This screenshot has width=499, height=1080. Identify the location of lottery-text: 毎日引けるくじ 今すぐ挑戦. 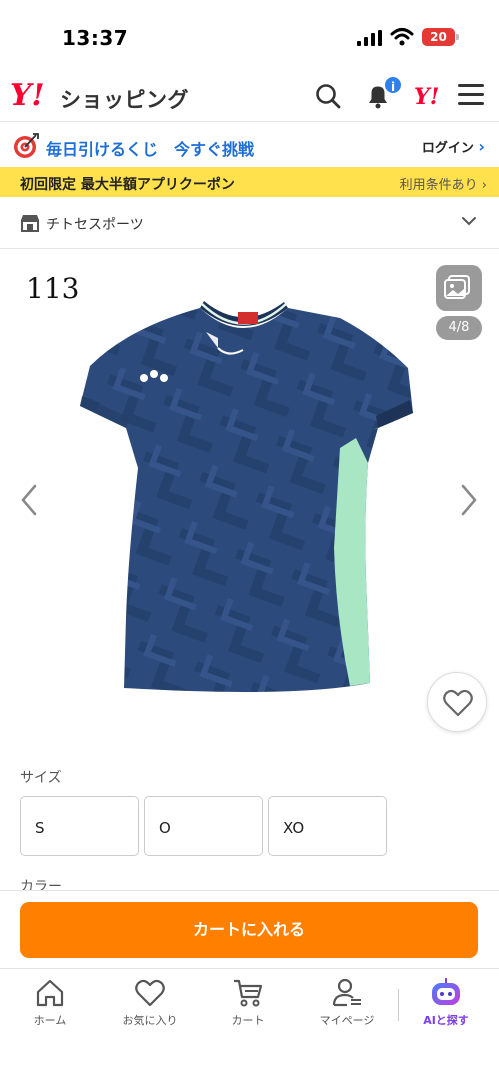
(150, 148).